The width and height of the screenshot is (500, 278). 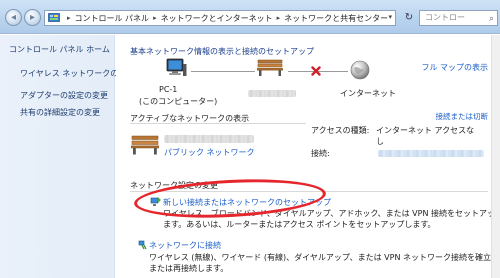 What do you see at coordinates (299, 224) in the screenshot?
I see `new-connection-description-continued: ます。あるいは、ルーターまたはアクセス ポイントをセットアップします。` at bounding box center [299, 224].